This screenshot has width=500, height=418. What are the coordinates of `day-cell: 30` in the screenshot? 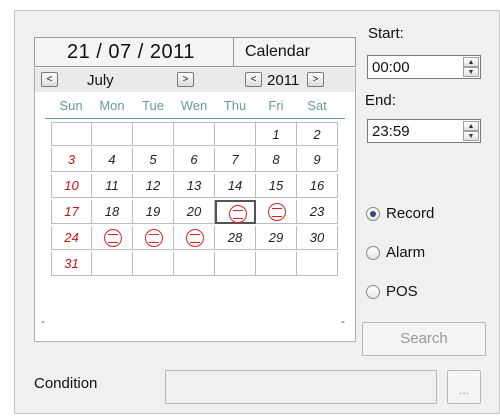 It's located at (317, 238).